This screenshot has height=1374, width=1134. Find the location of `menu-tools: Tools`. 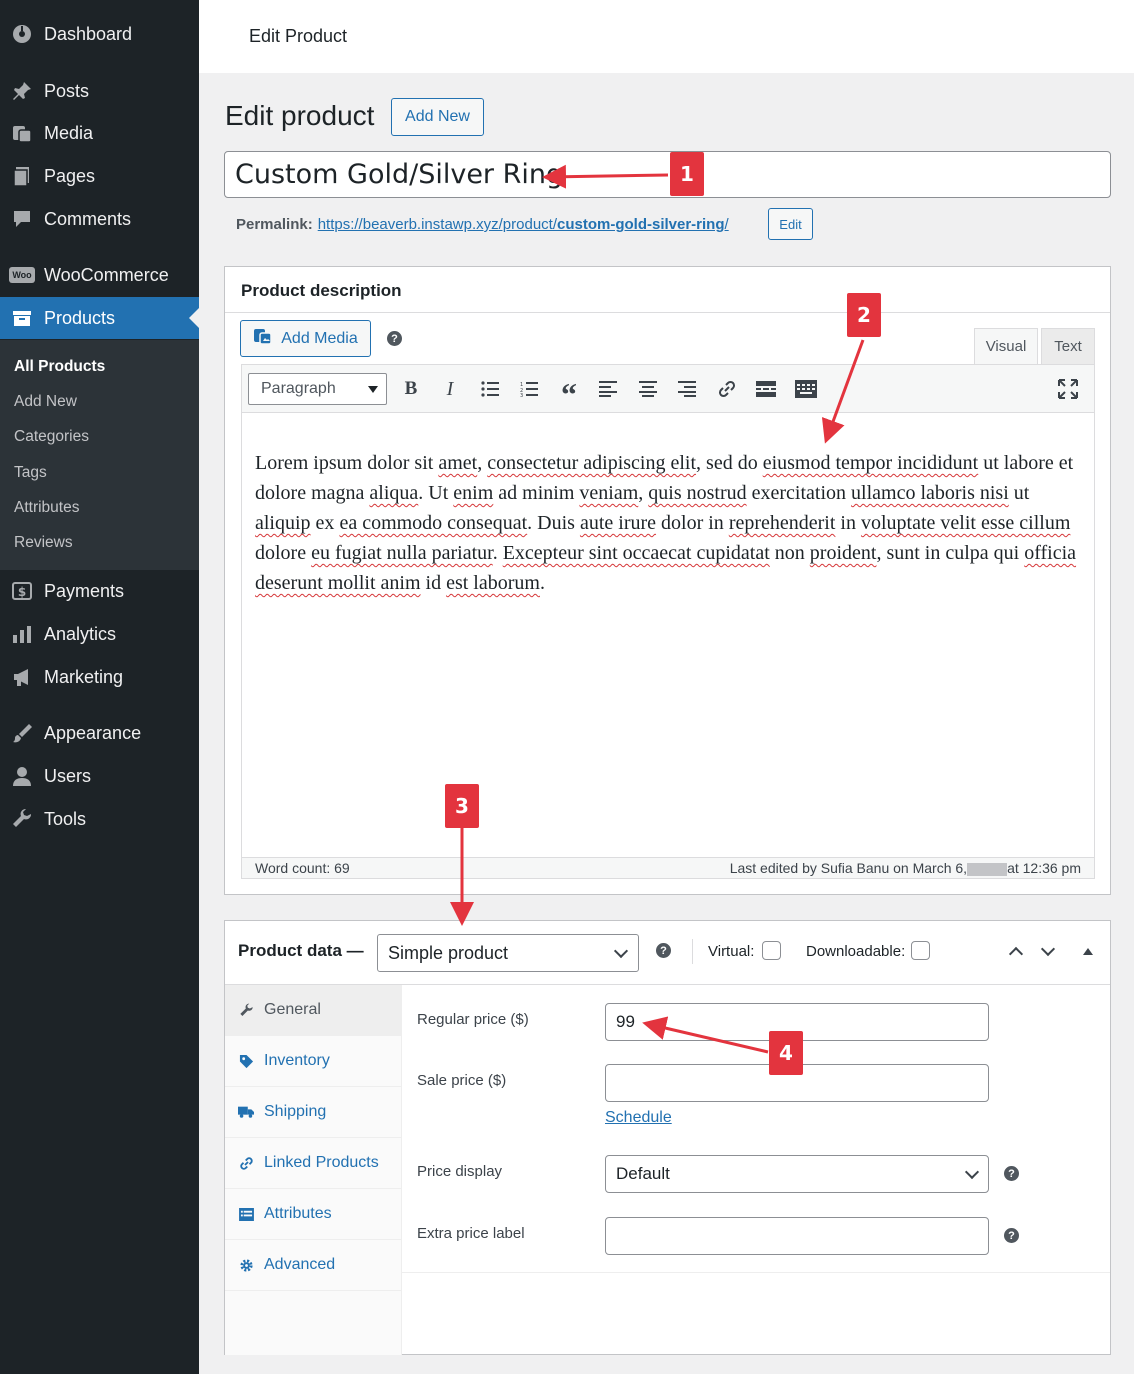

menu-tools: Tools is located at coordinates (99, 819).